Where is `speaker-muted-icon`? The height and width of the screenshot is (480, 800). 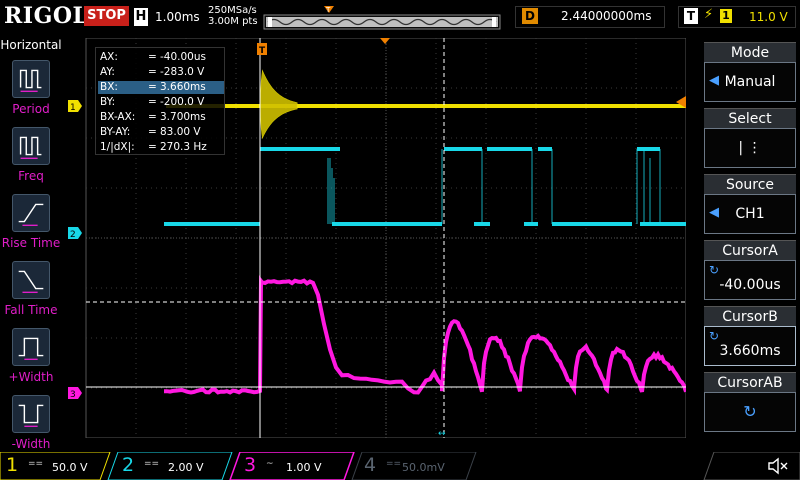
speaker-muted-icon is located at coordinates (778, 466).